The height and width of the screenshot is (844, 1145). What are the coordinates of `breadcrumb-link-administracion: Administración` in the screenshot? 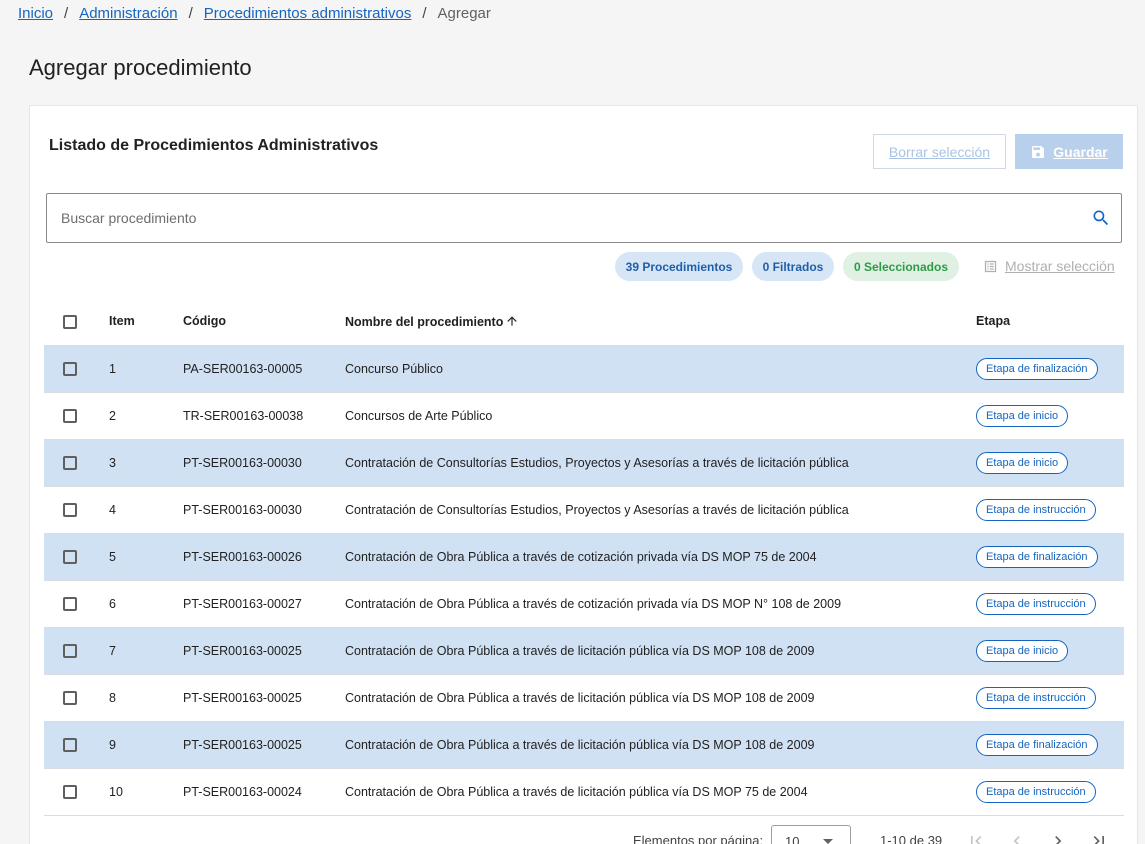 It's located at (128, 13).